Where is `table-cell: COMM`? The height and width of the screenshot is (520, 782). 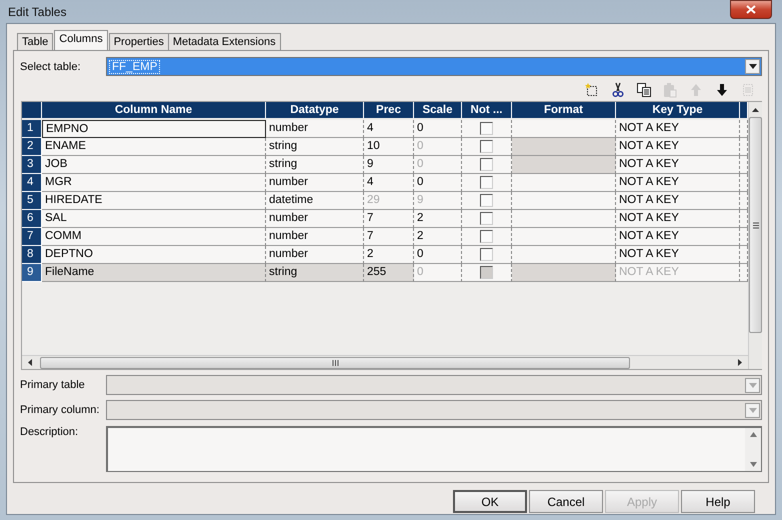 table-cell: COMM is located at coordinates (154, 237).